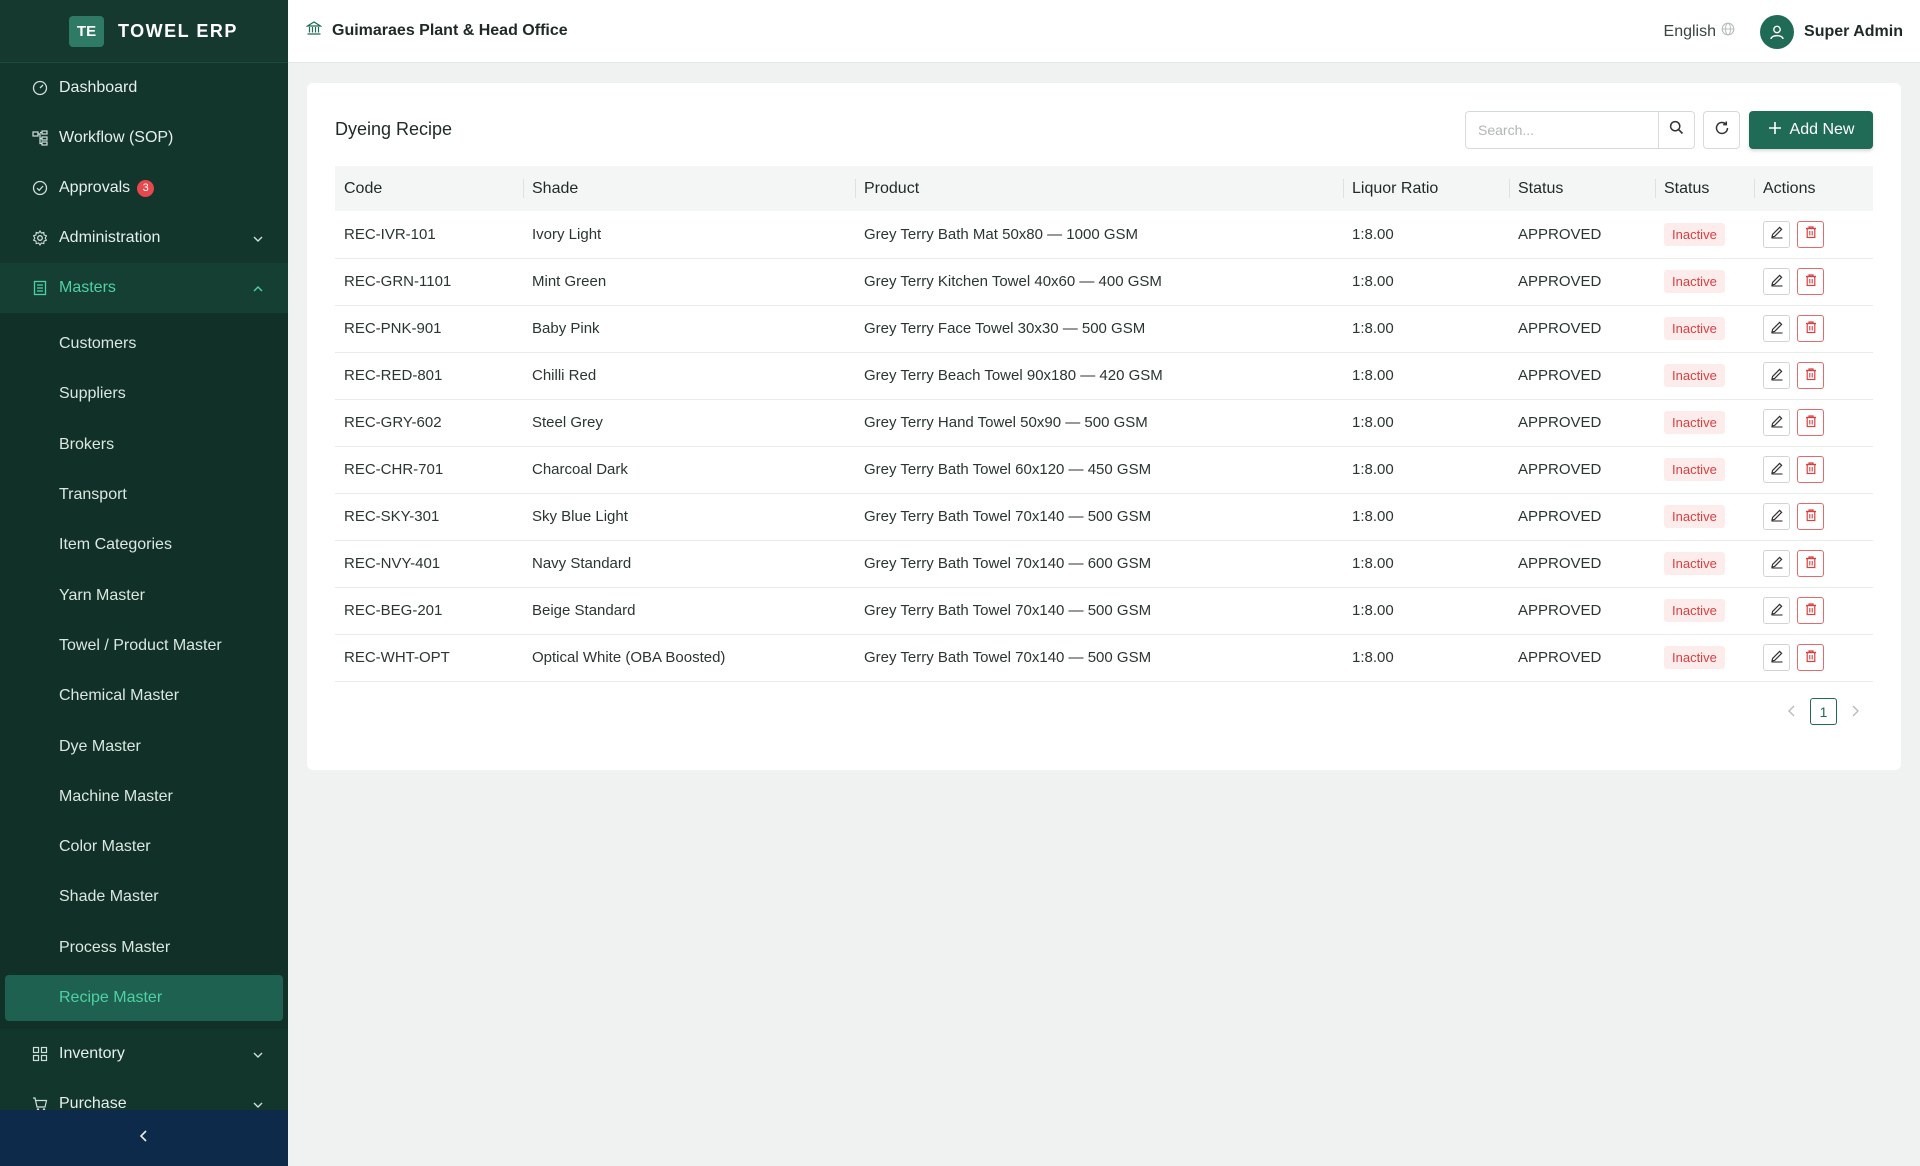 This screenshot has height=1166, width=1920. I want to click on sidebar-subitem-chemical-master: Chemical Master, so click(144, 696).